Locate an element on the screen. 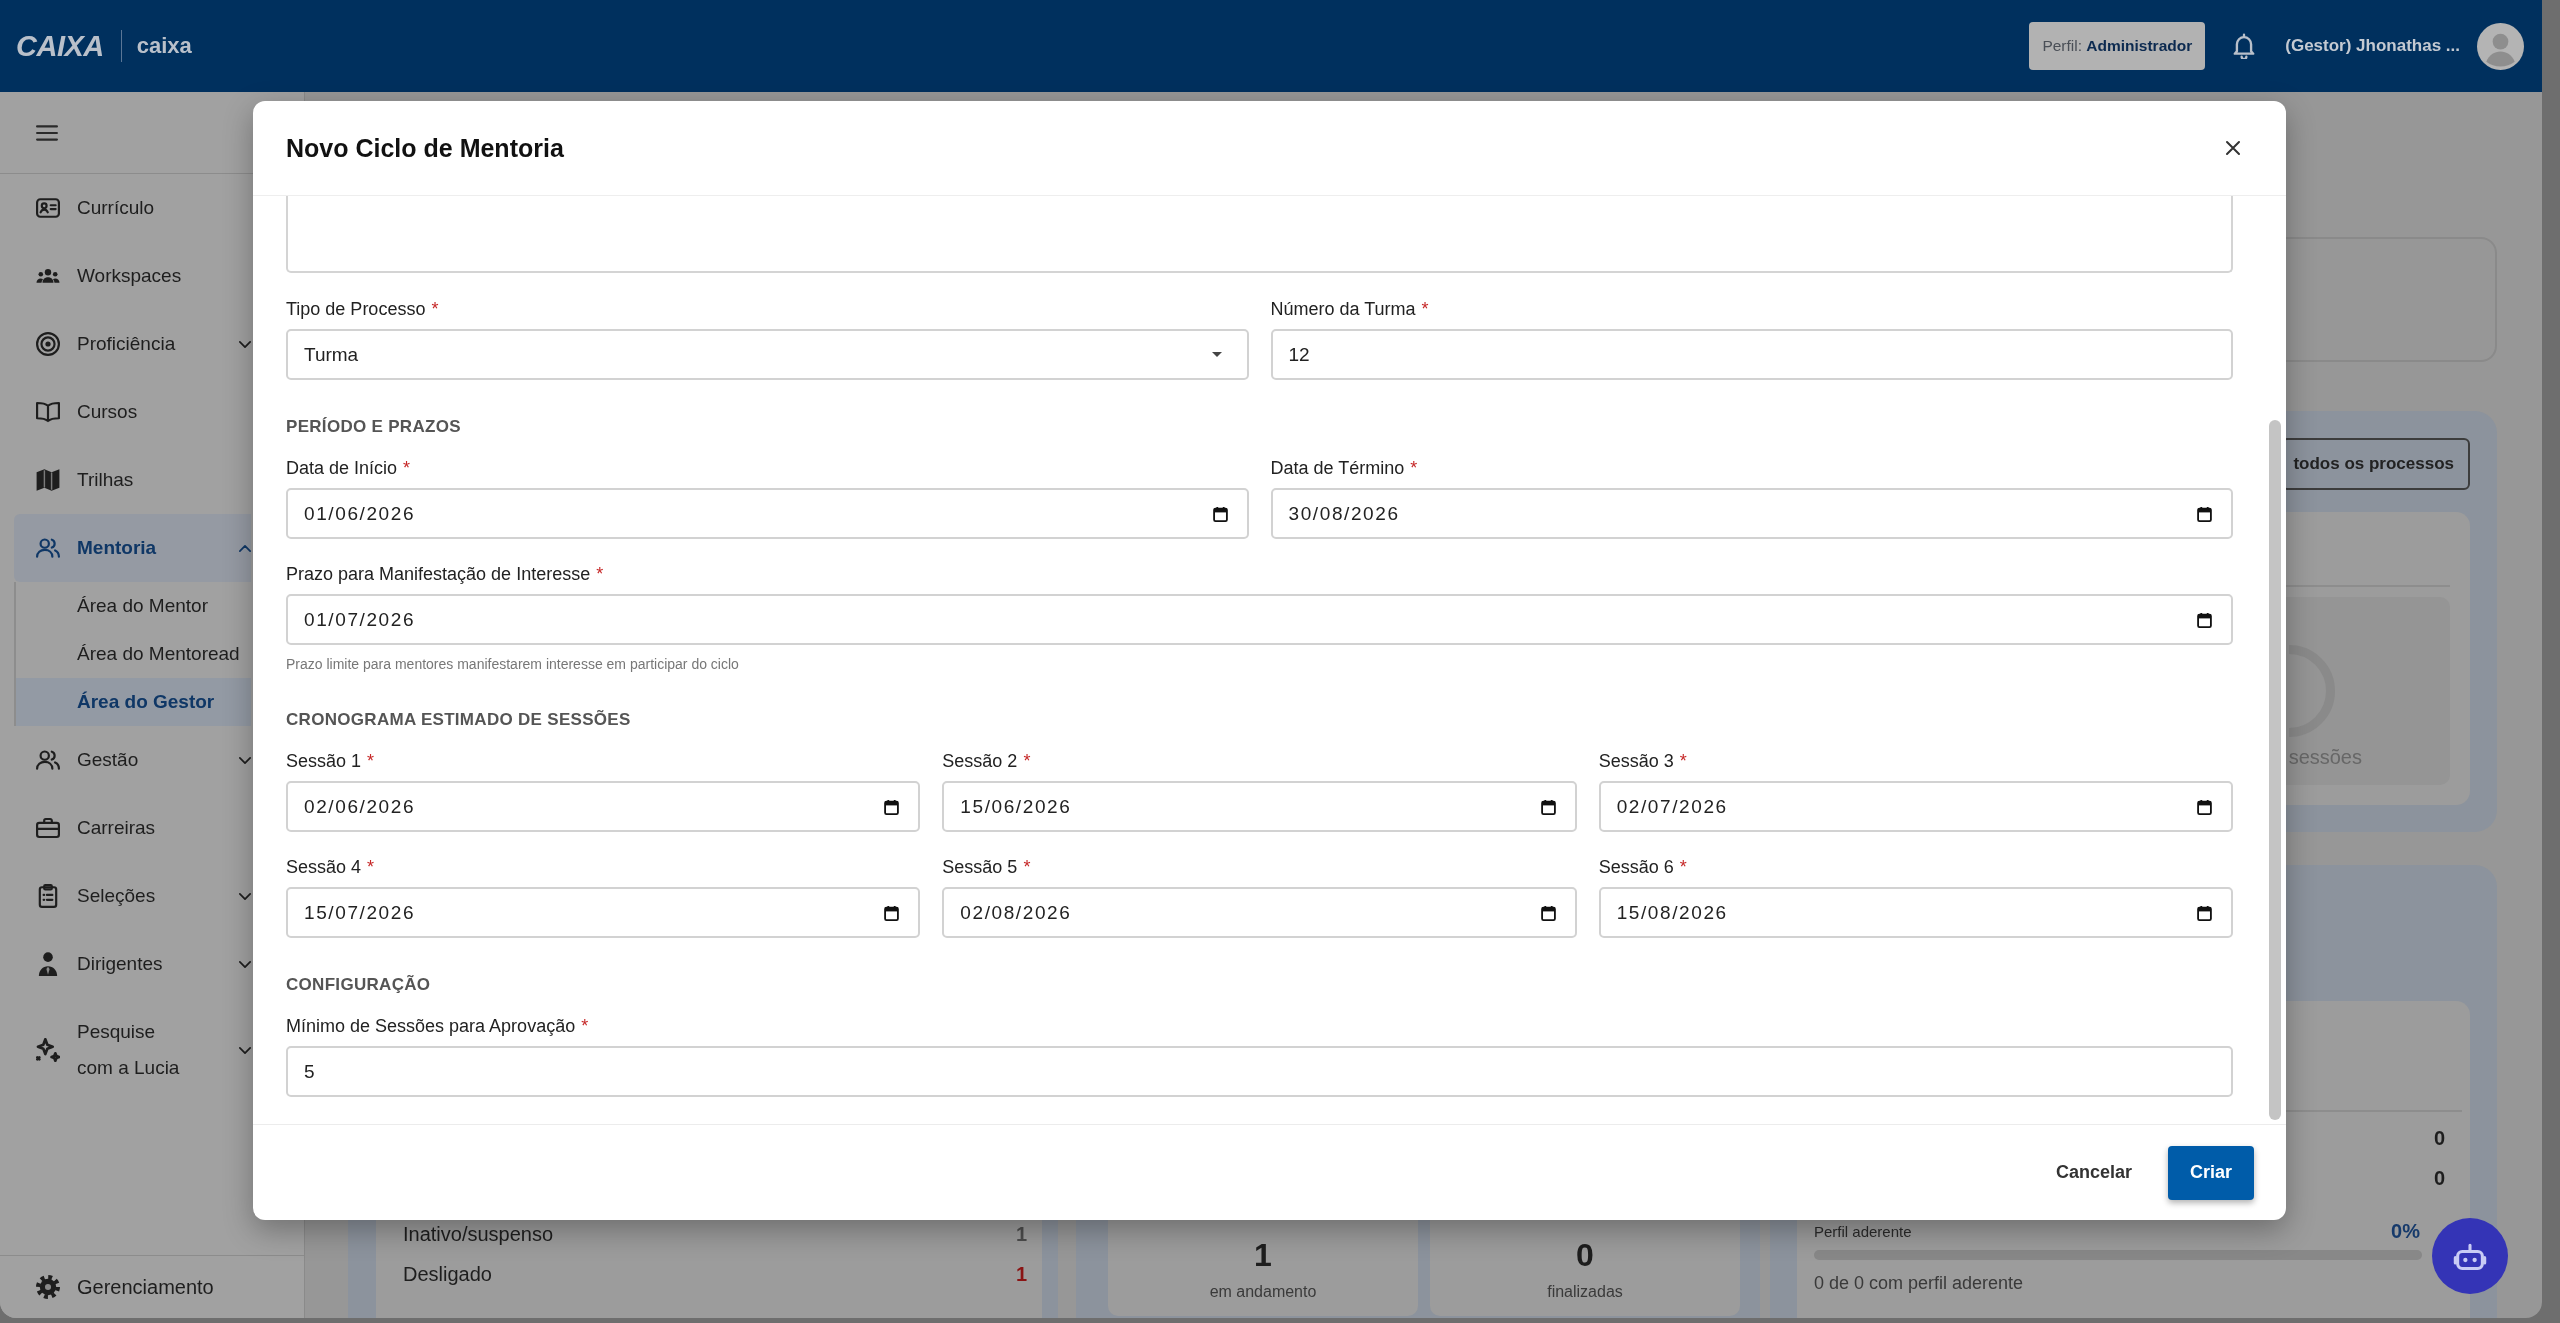  field-label: Sessão 4 is located at coordinates (324, 867).